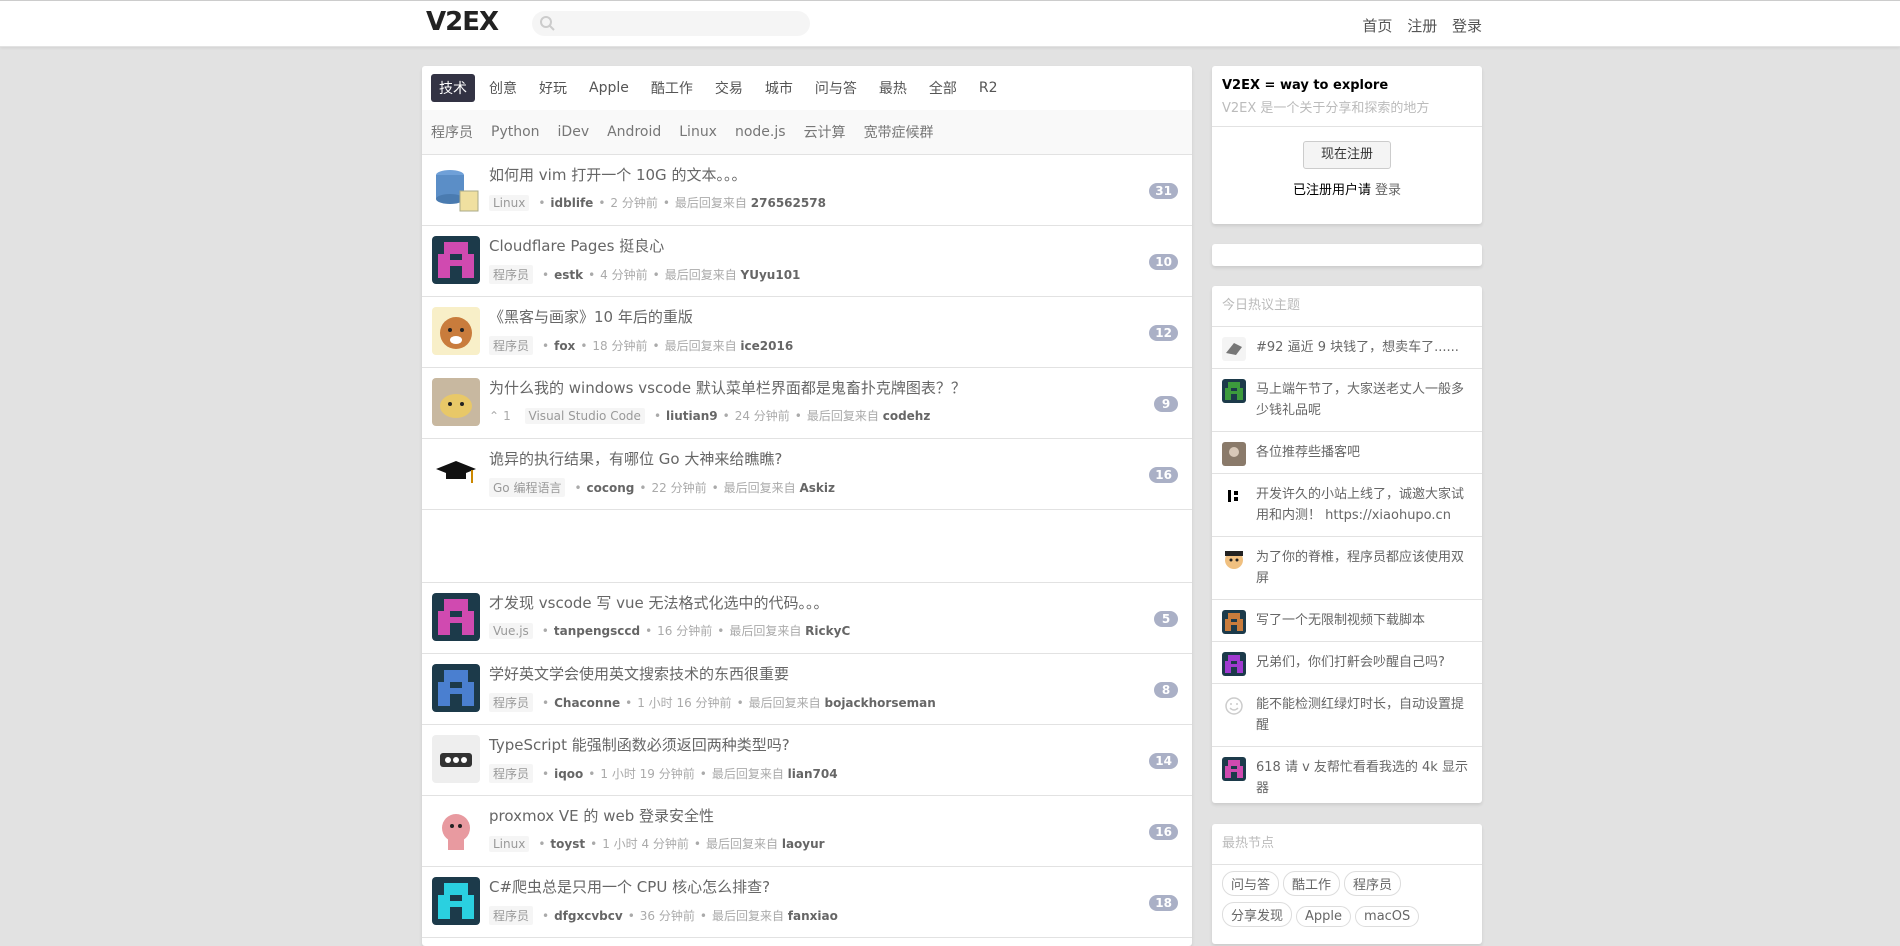 The height and width of the screenshot is (946, 1900). I want to click on last-reply-user: codehz, so click(907, 416).